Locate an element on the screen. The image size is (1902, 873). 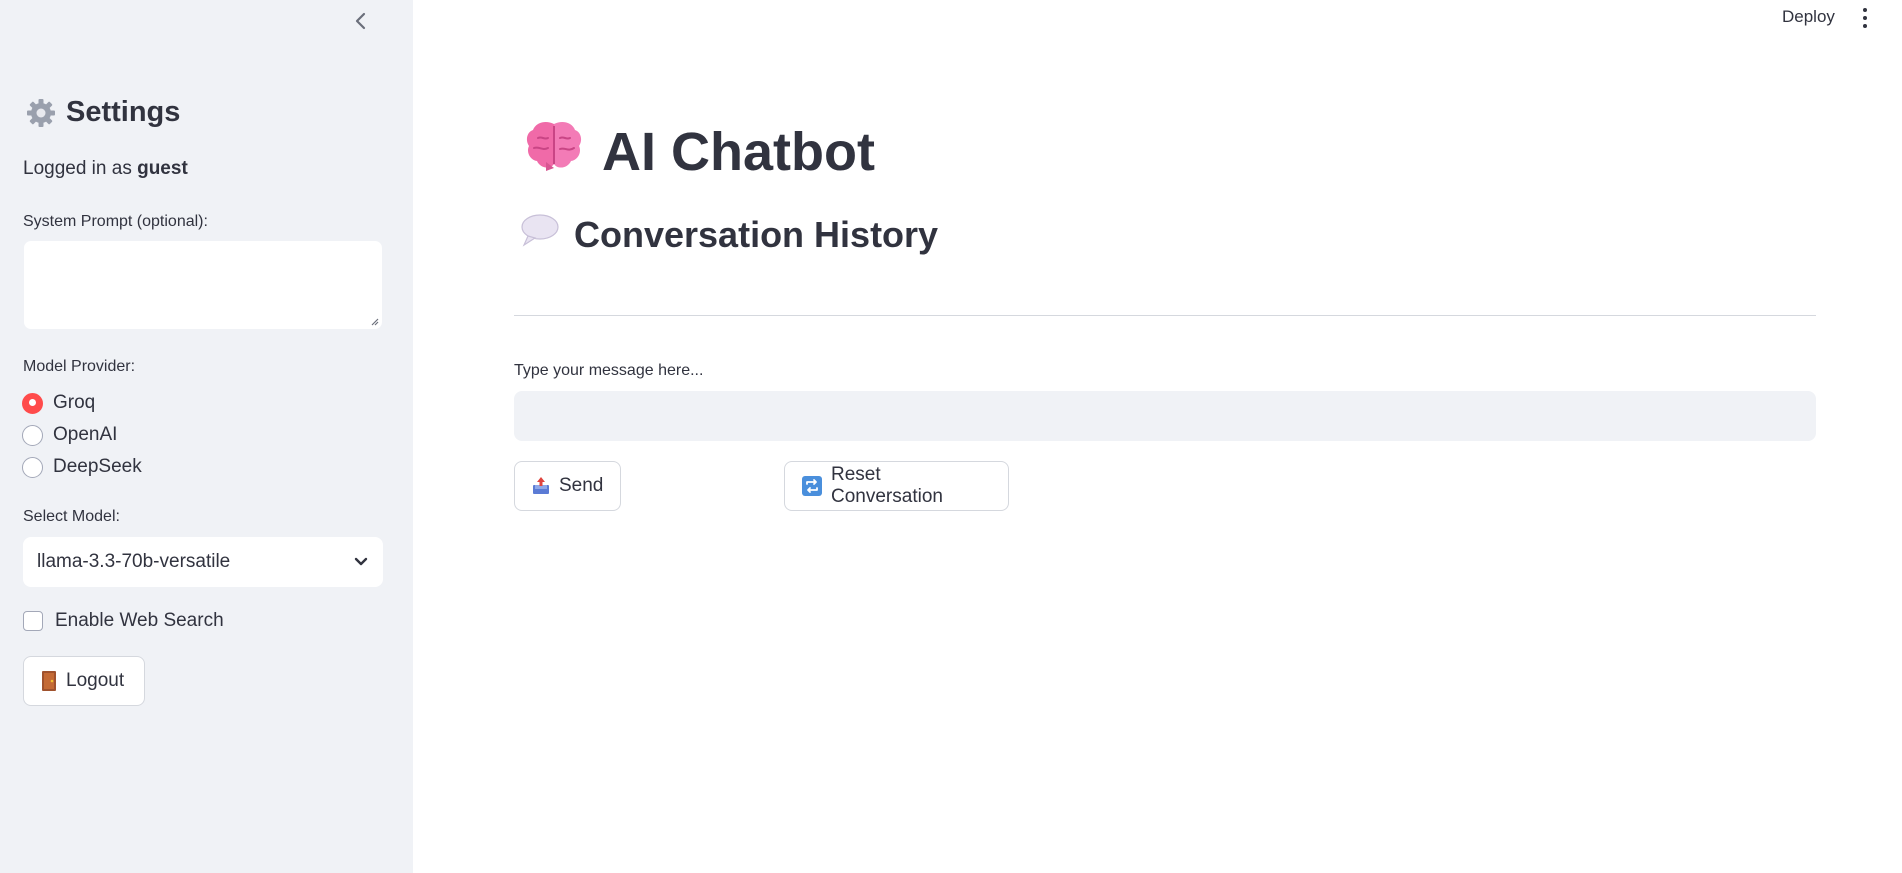
collapse-sidebar-button is located at coordinates (361, 21).